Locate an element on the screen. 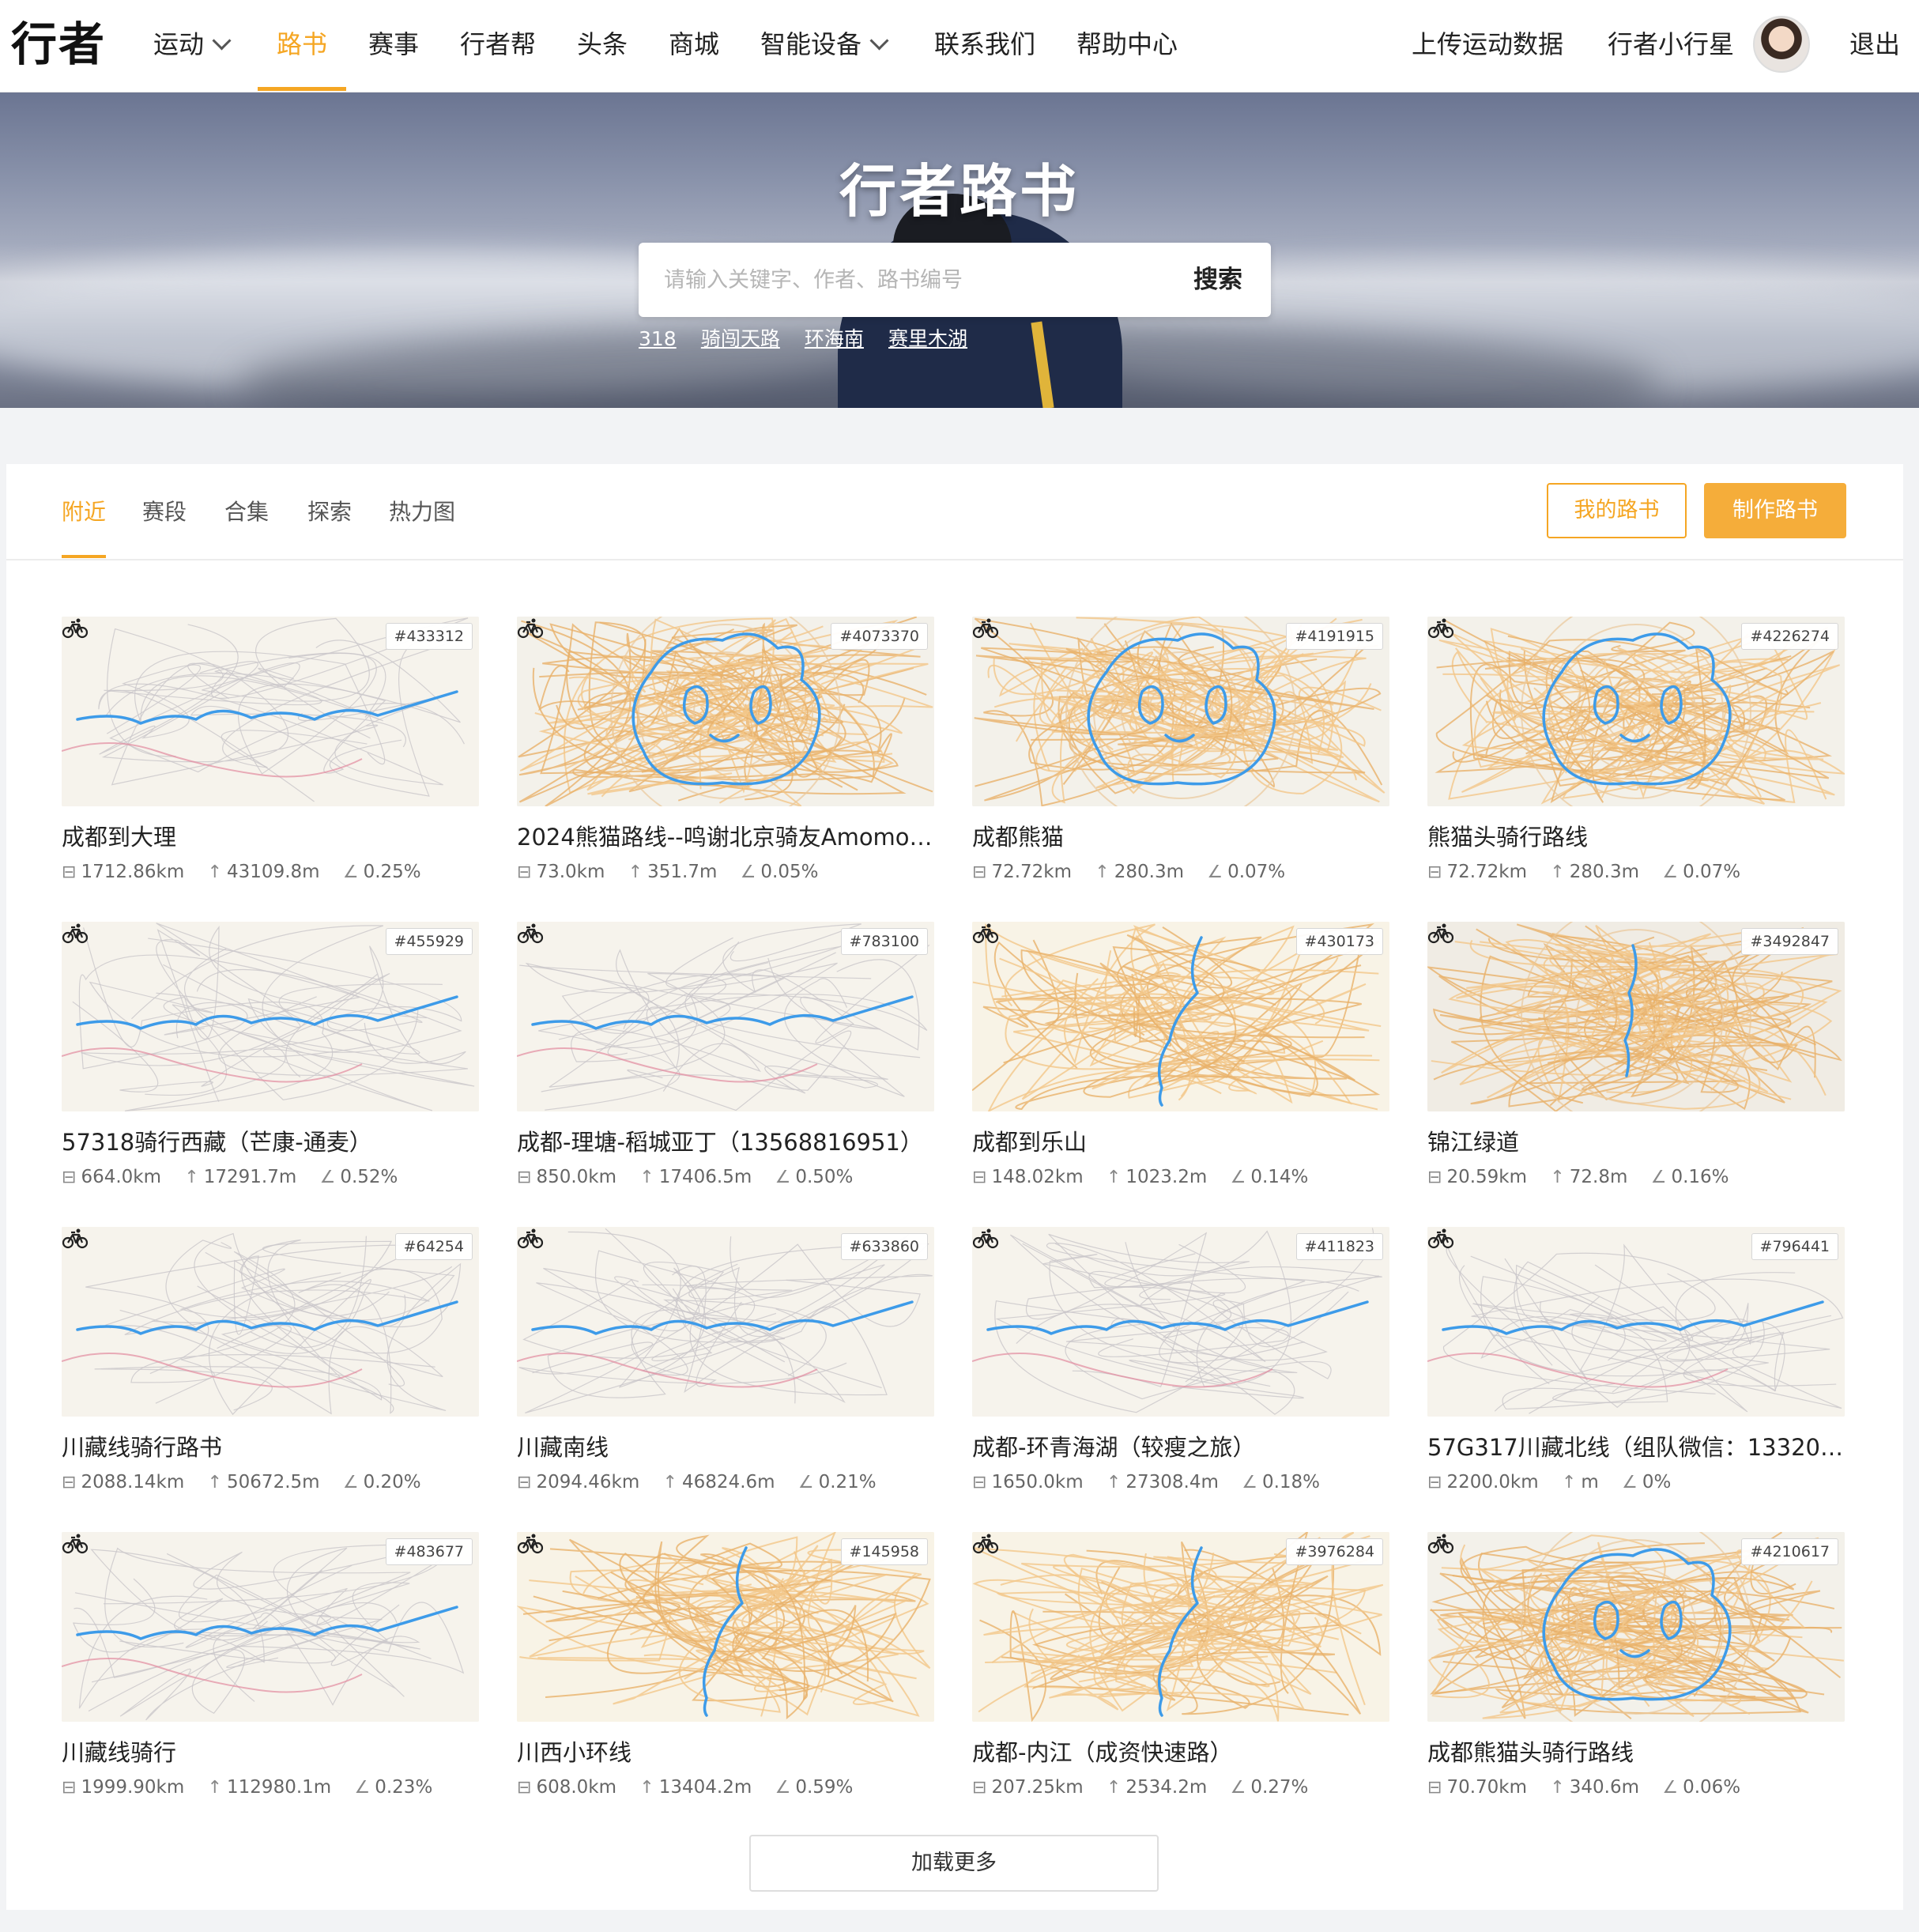 This screenshot has height=1932, width=1919. distance-value: 70.70km is located at coordinates (1487, 1787).